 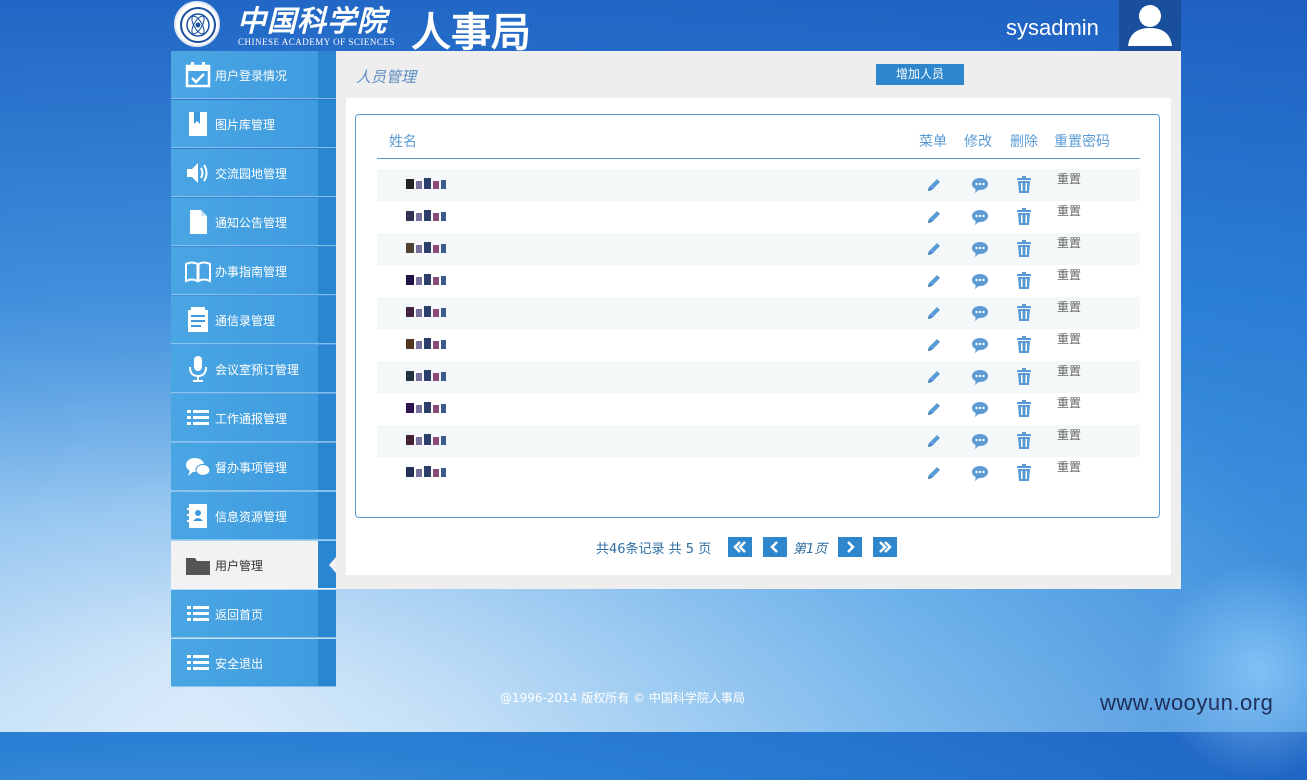 I want to click on document-icon, so click(x=198, y=222).